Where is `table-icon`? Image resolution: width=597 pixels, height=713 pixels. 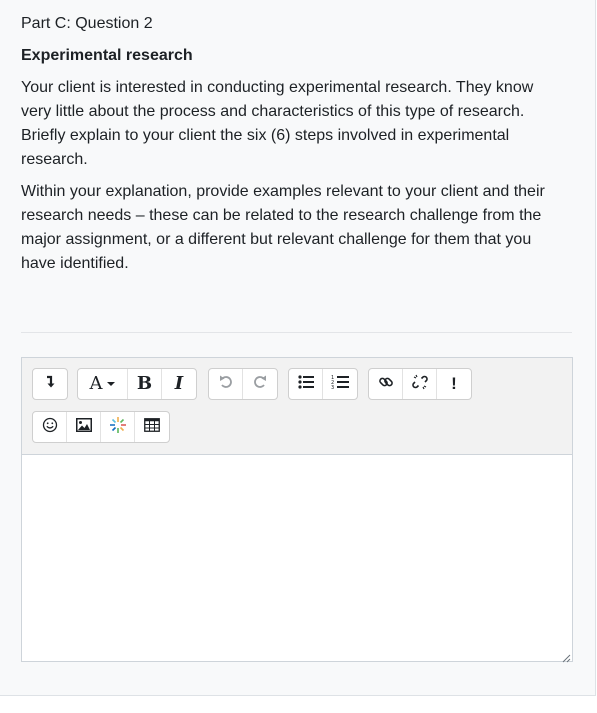
table-icon is located at coordinates (152, 427).